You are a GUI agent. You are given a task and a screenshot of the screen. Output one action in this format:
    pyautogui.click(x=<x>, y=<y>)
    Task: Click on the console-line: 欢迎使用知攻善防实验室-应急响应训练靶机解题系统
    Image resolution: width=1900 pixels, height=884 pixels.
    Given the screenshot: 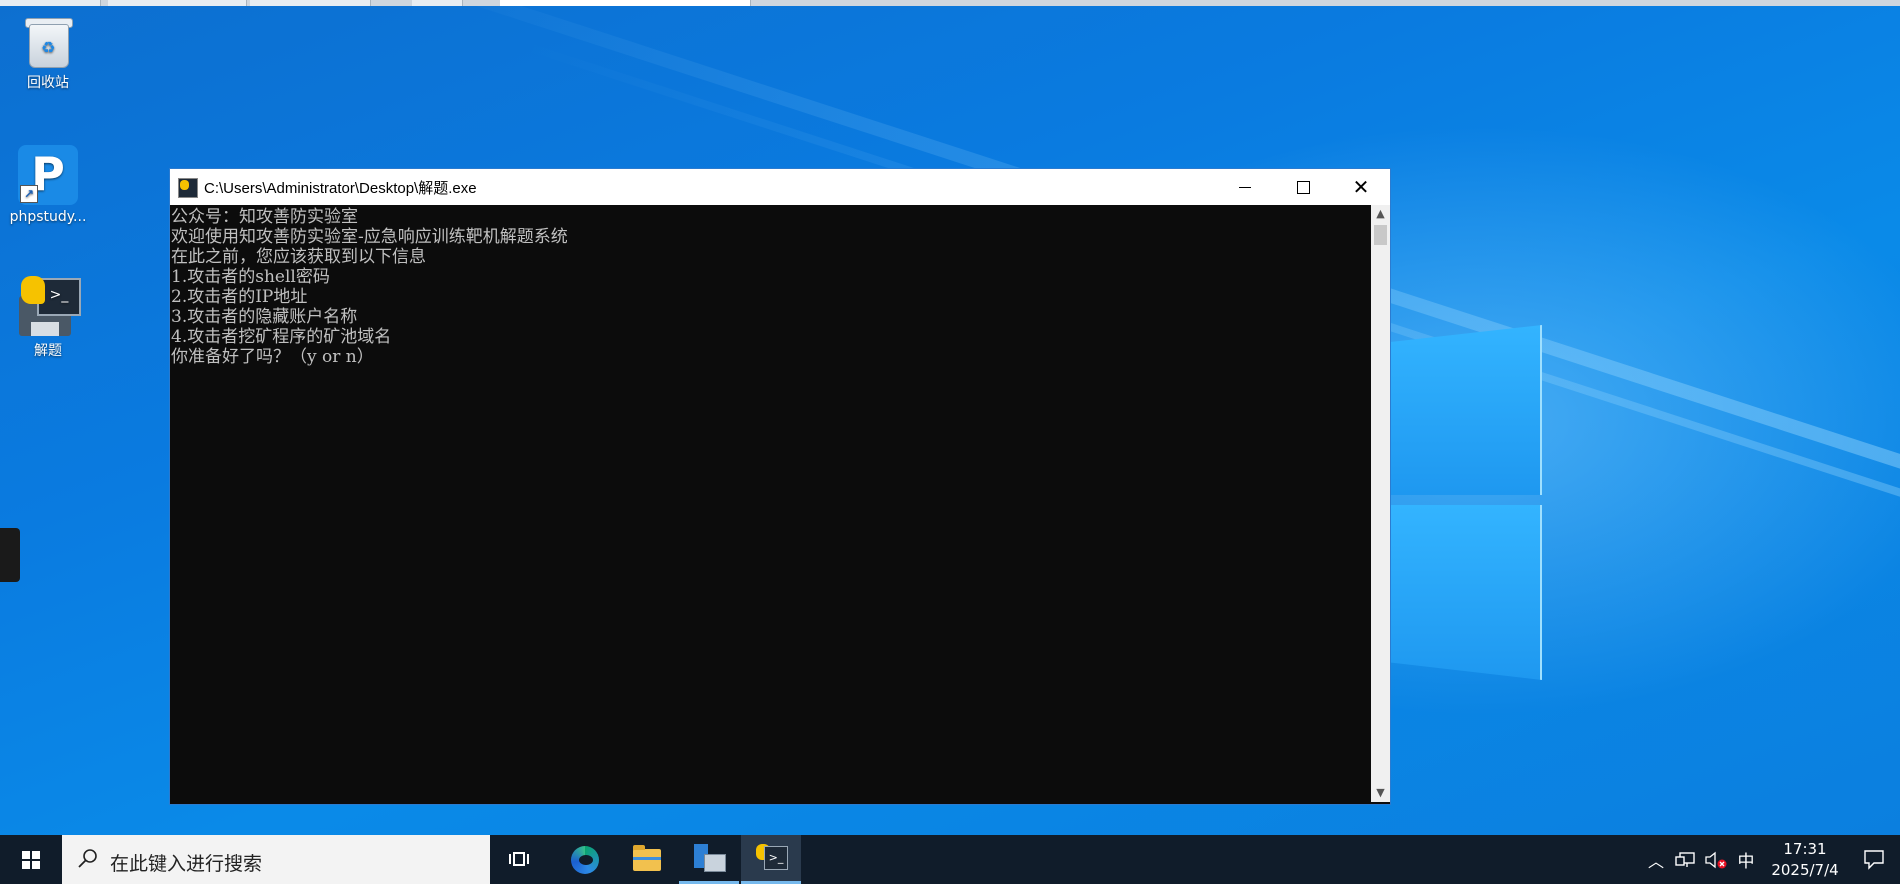 What is the action you would take?
    pyautogui.click(x=369, y=237)
    